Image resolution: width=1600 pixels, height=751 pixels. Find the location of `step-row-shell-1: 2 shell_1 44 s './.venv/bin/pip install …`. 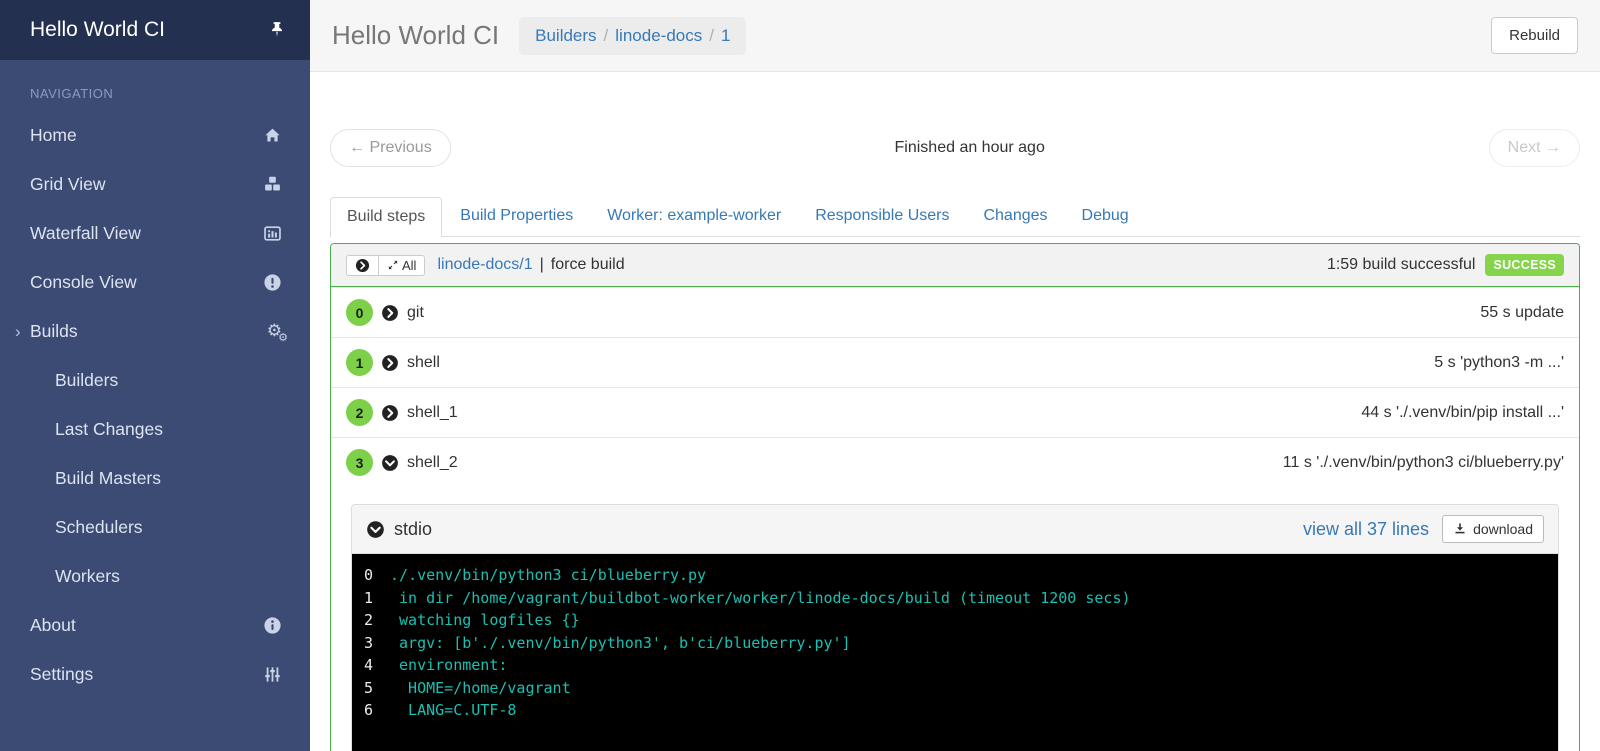

step-row-shell-1: 2 shell_1 44 s './.venv/bin/pip install … is located at coordinates (955, 412).